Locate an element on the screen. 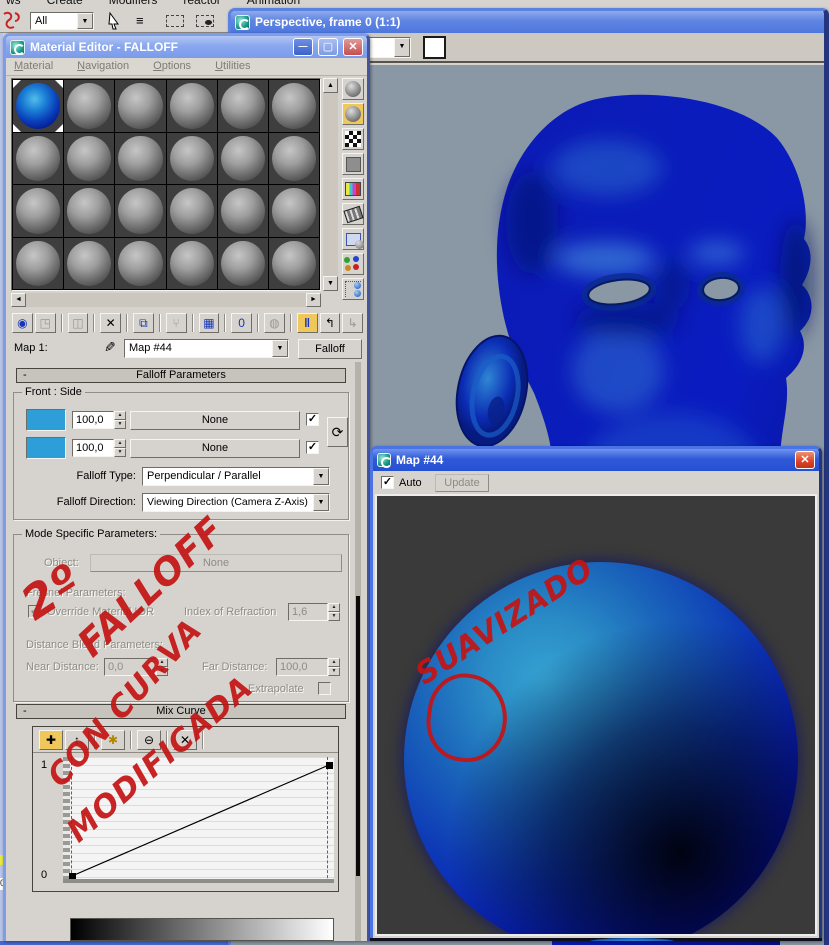 Image resolution: width=829 pixels, height=945 pixels. put-to-library-icon: ▦ is located at coordinates (209, 323).